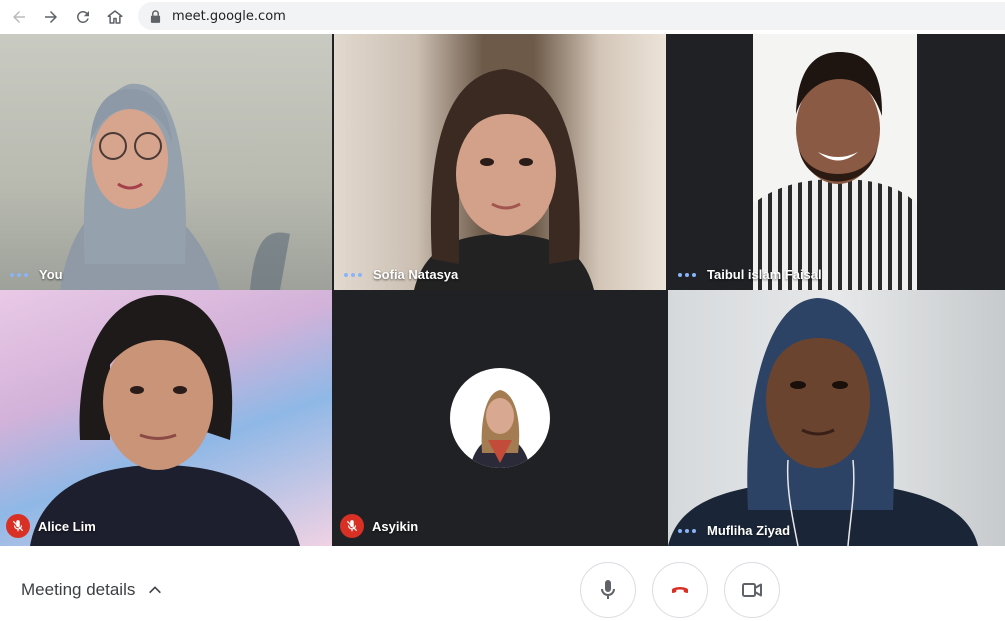 Image resolution: width=1005 pixels, height=621 pixels. I want to click on participant-tile-taibul-islam-faisal: Taibul islam Faisal, so click(836, 162).